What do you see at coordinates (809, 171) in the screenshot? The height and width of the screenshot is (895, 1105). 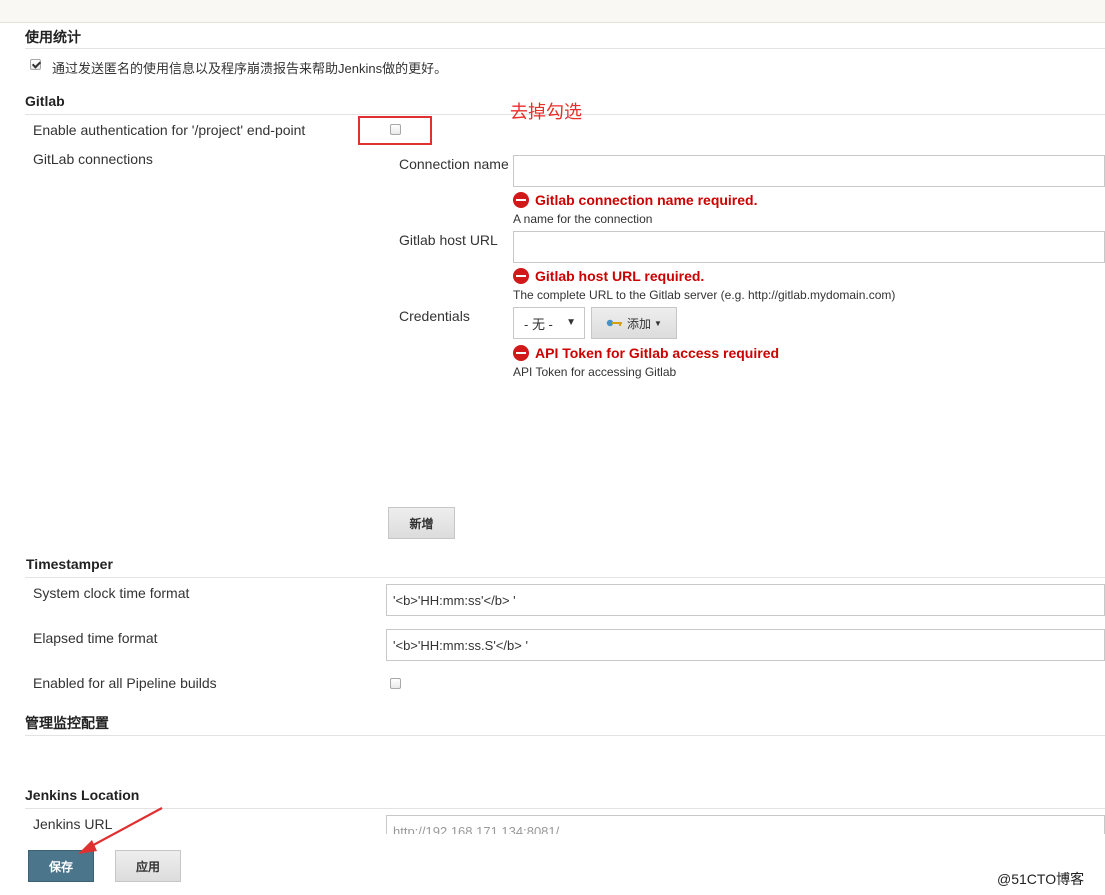 I see `connection-name-input` at bounding box center [809, 171].